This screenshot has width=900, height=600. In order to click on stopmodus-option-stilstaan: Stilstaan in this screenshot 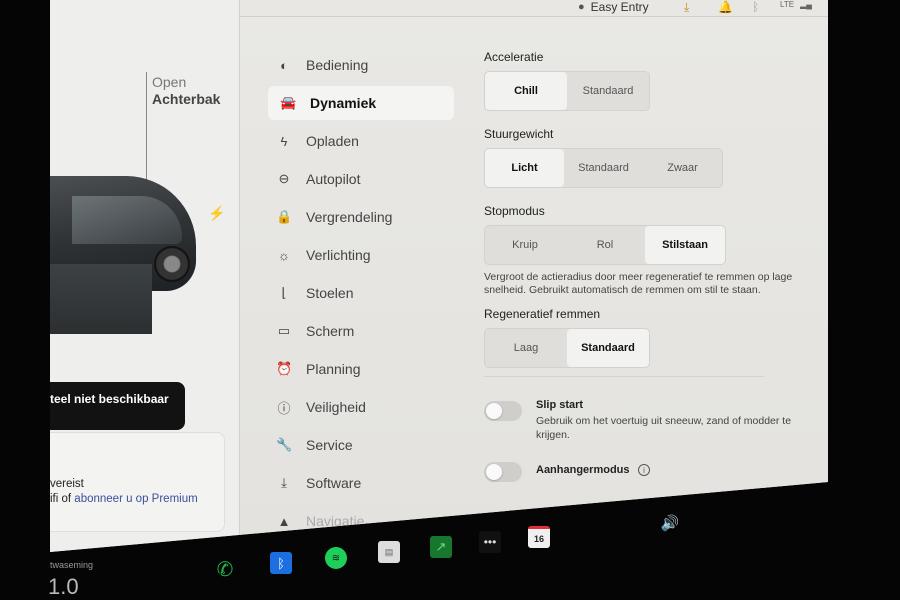, I will do `click(685, 245)`.